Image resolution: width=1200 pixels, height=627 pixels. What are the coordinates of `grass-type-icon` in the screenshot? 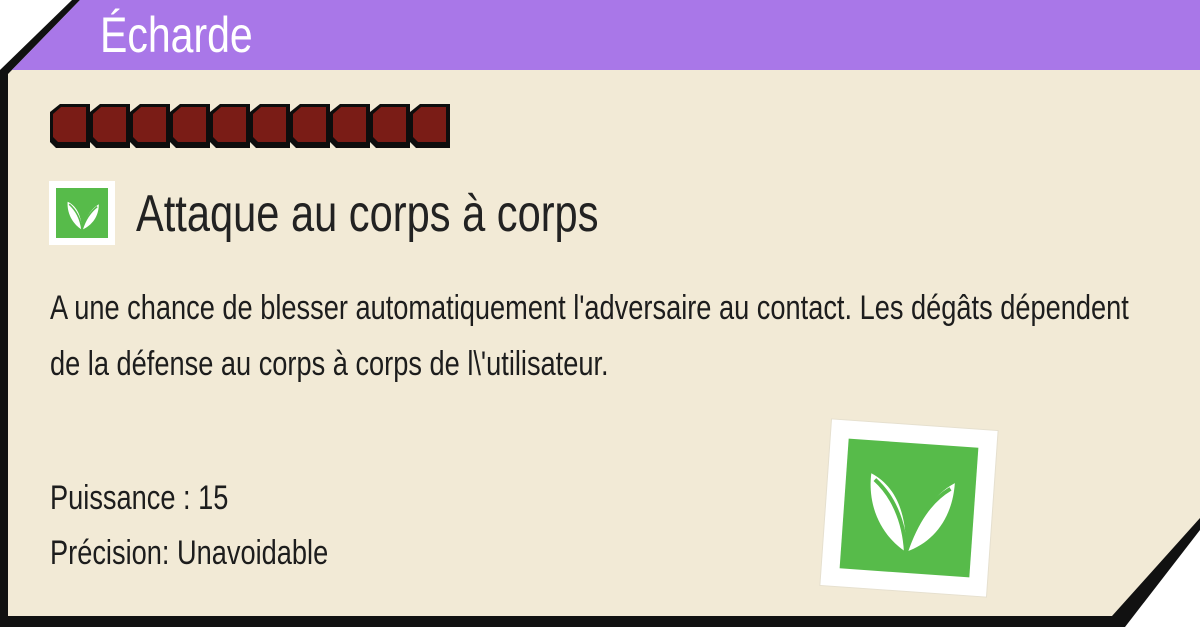 It's located at (82, 213).